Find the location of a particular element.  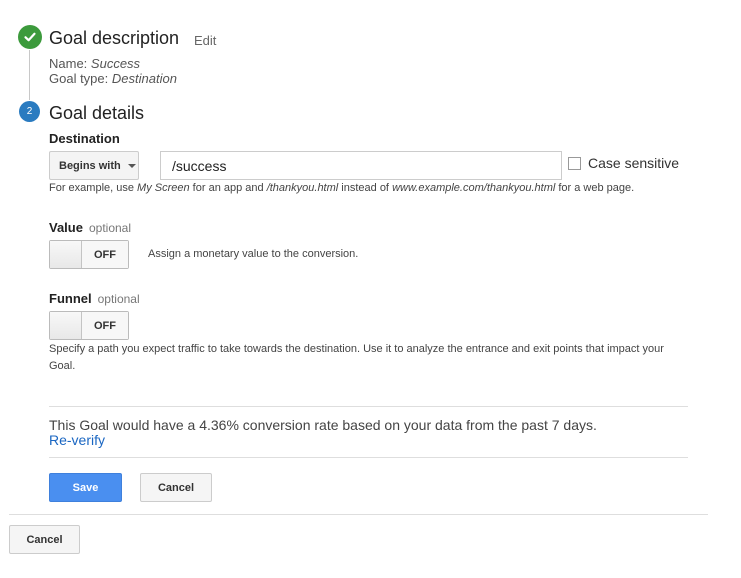

goal-type-value: Destination is located at coordinates (144, 78).